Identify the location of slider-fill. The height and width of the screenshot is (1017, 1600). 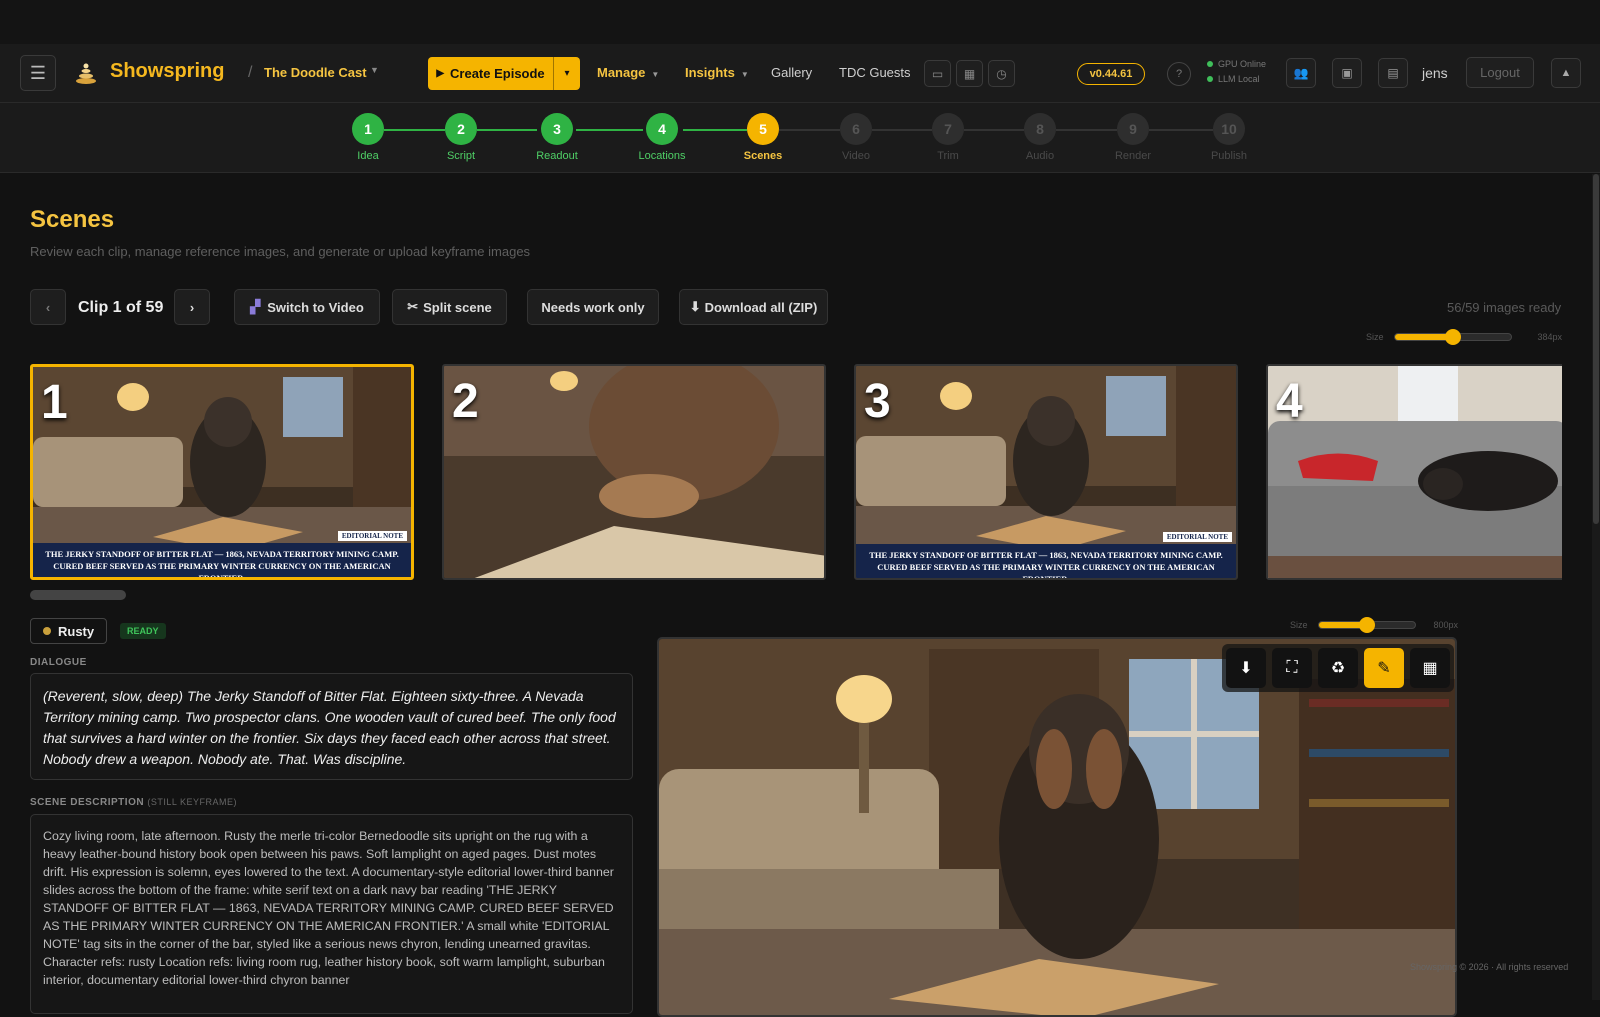
(1423, 337).